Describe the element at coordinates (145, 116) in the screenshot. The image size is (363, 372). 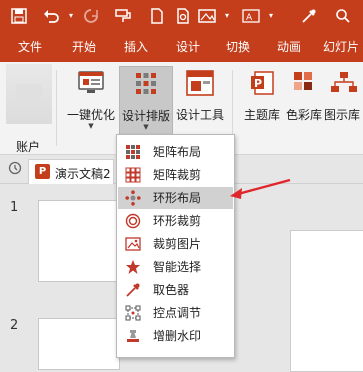
I see `design-layout-label: 设计排版` at that location.